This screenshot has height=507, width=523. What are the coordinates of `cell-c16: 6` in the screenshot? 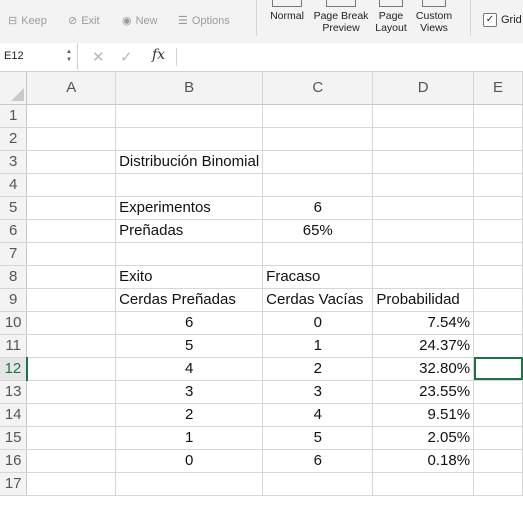 It's located at (318, 461).